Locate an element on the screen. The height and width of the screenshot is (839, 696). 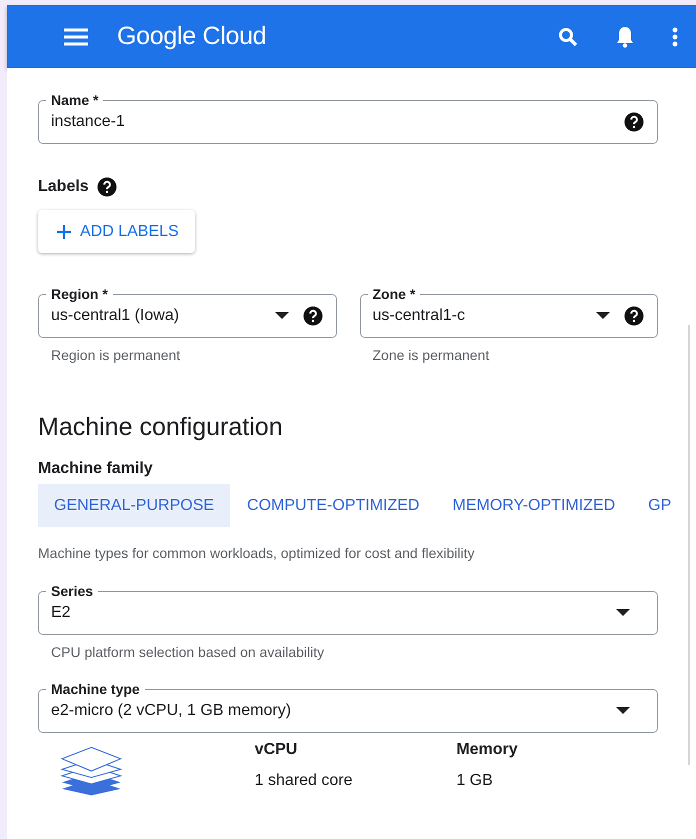
section-heading: Machine configuration is located at coordinates (161, 427).